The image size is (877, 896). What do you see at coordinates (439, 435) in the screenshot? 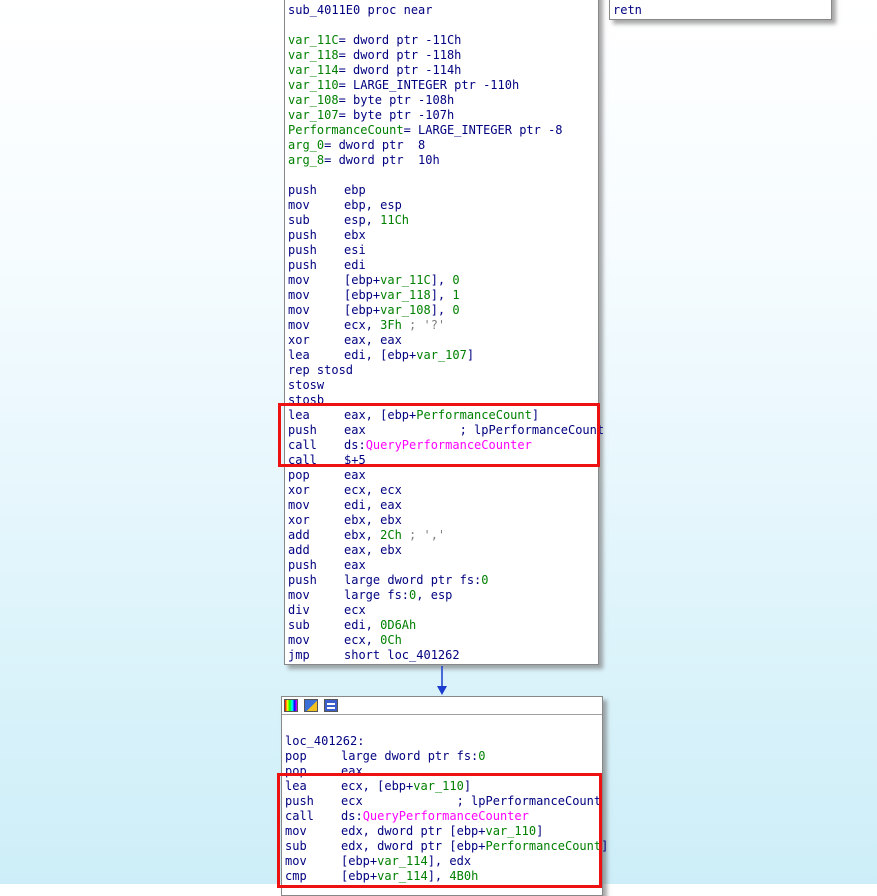
I see `highlight-first-query-performance-counter` at bounding box center [439, 435].